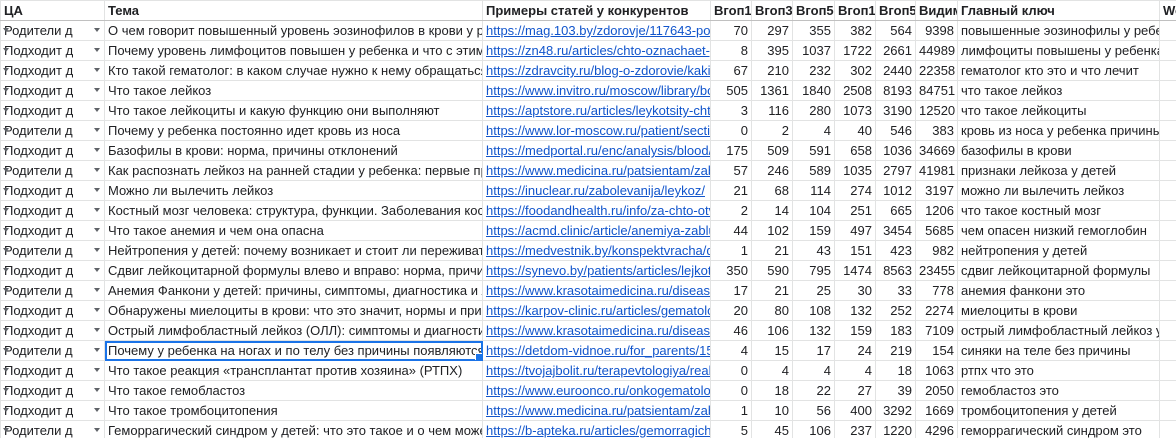  What do you see at coordinates (936, 310) in the screenshot?
I see `metric-cell: 2274` at bounding box center [936, 310].